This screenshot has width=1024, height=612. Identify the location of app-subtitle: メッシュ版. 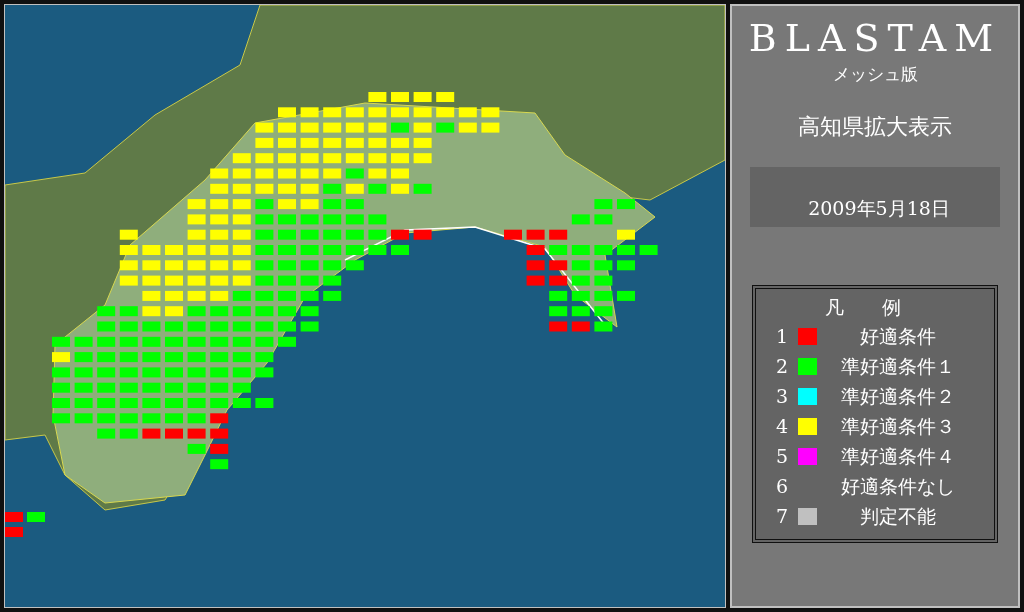
(875, 74).